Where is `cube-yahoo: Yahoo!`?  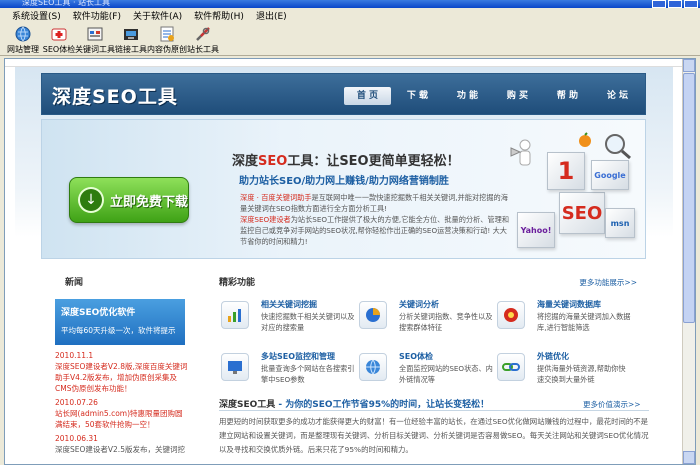
cube-yahoo: Yahoo! is located at coordinates (536, 230).